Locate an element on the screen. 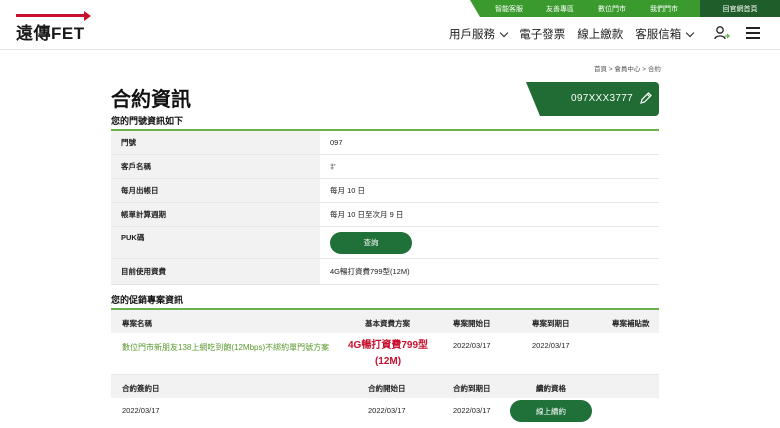 The width and height of the screenshot is (780, 428). phone-number-selector: 097XXX3777 is located at coordinates (592, 99).